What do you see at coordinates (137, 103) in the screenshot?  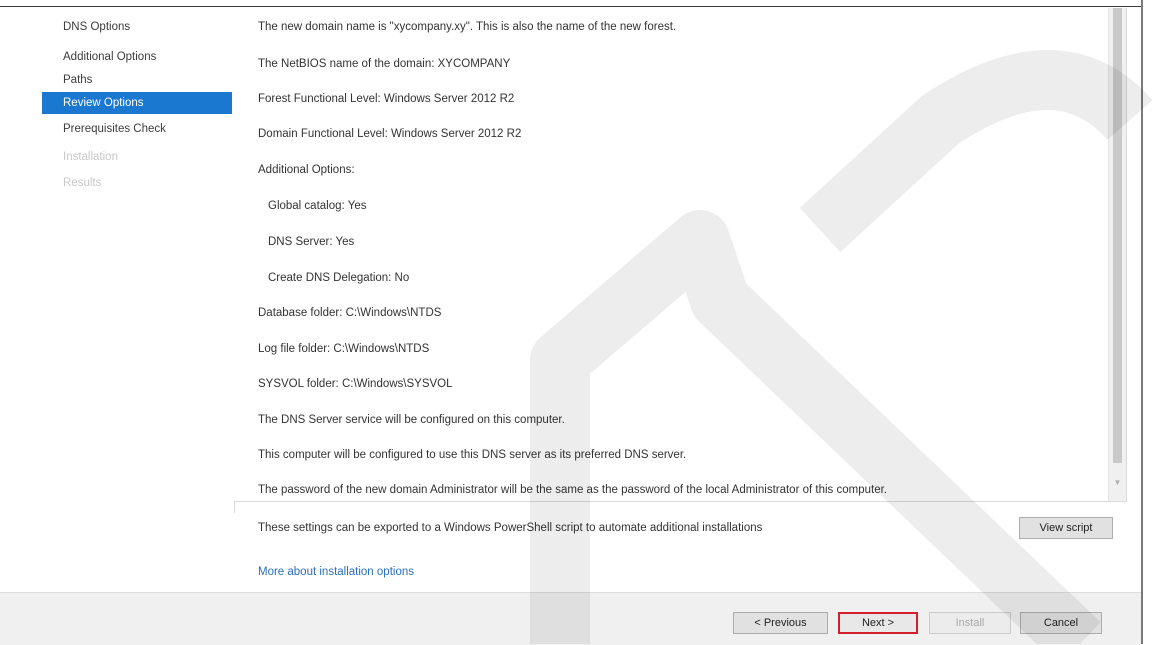 I see `nav-item-review-options: Review Options` at bounding box center [137, 103].